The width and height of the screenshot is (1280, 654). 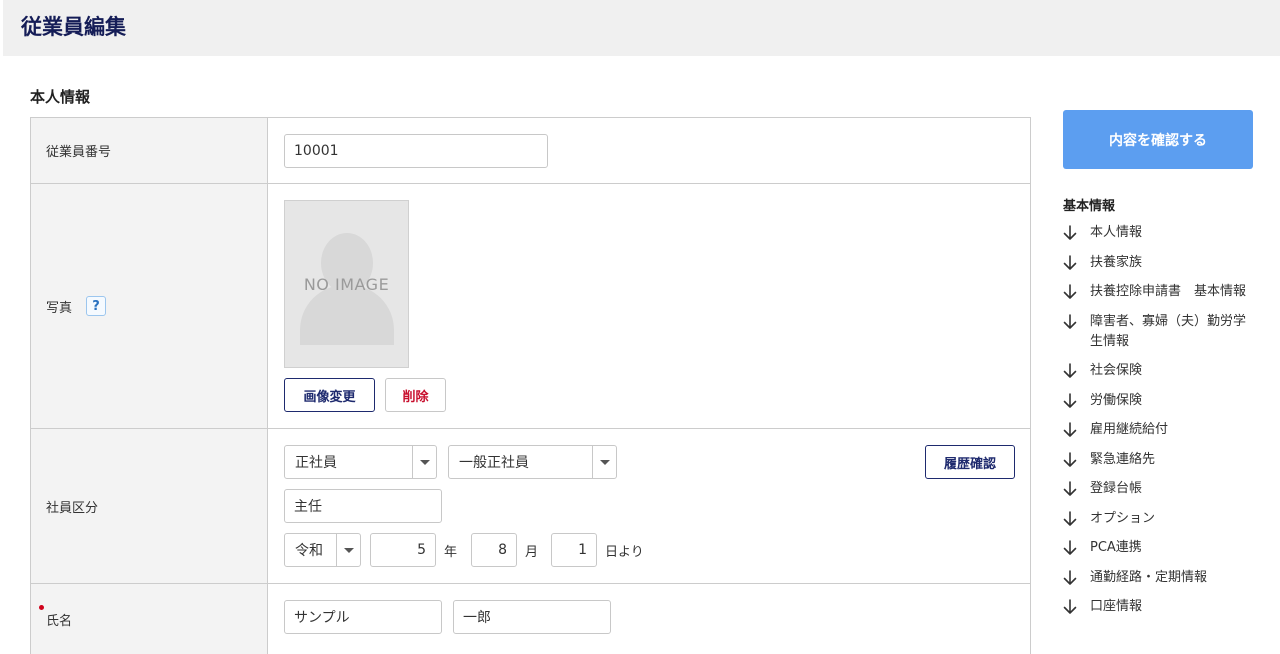 I want to click on nav-link: 障害者、寡婦（夫）勤労学生情報, so click(x=1158, y=332).